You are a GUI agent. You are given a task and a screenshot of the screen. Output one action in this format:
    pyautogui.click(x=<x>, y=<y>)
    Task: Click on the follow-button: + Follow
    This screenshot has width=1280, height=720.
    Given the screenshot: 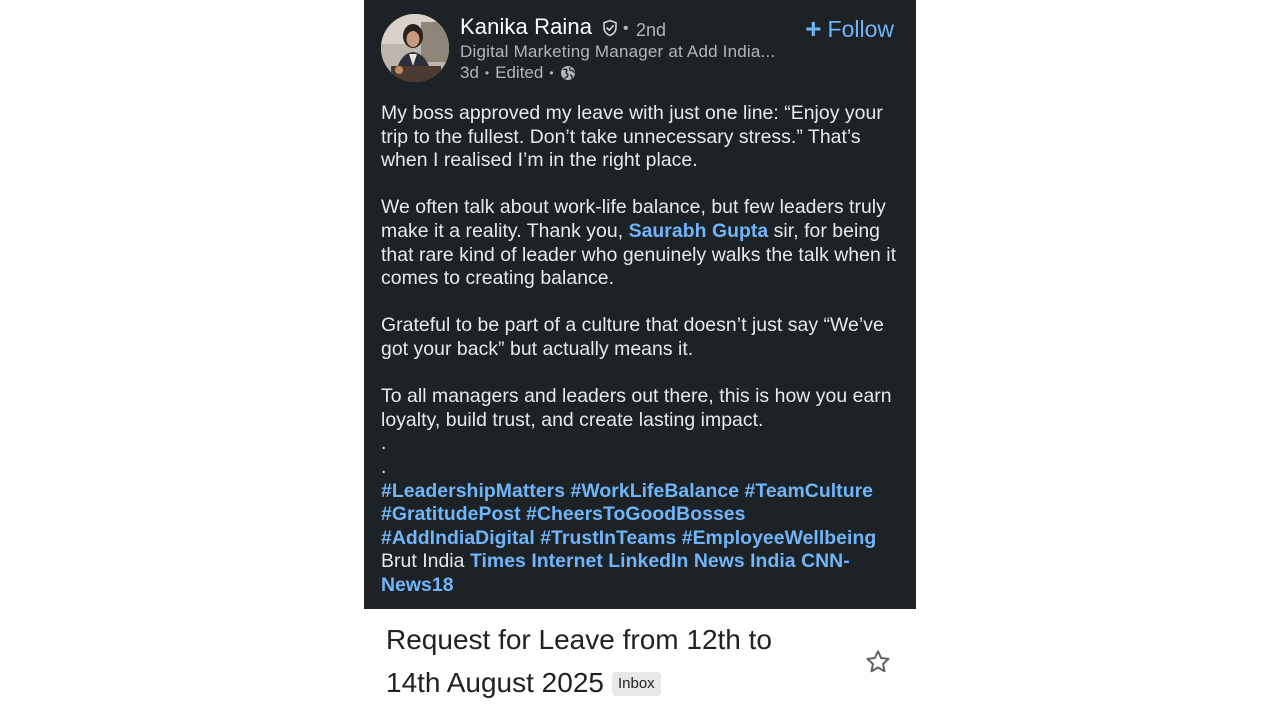 What is the action you would take?
    pyautogui.click(x=849, y=29)
    